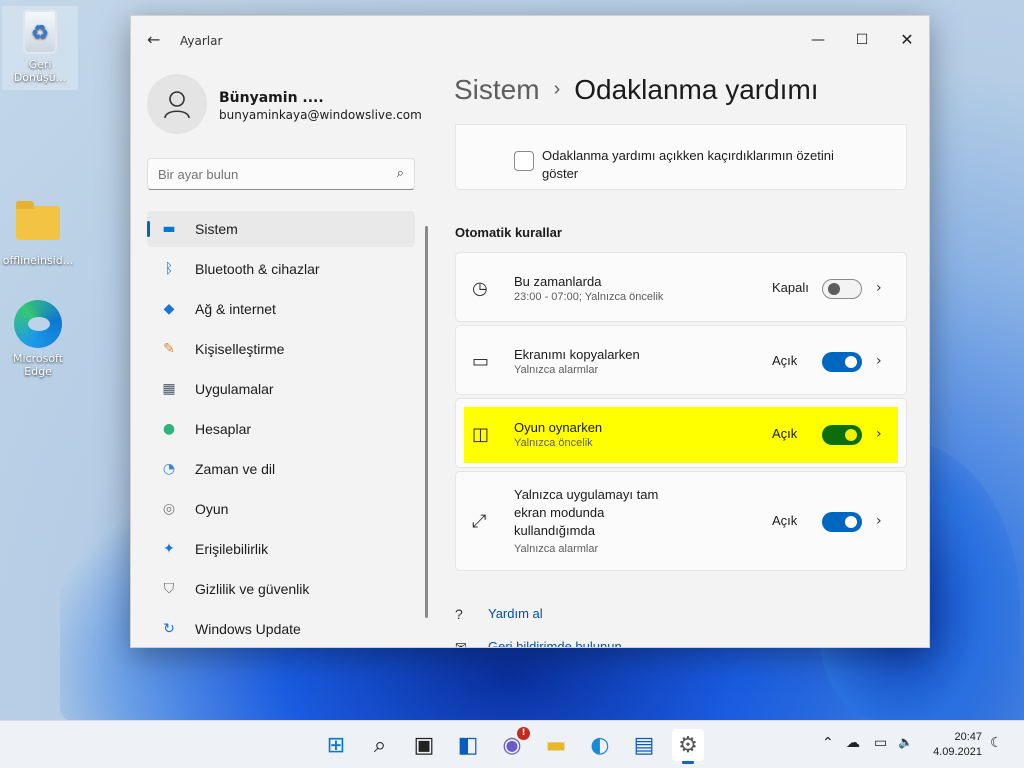 The image size is (1024, 768). Describe the element at coordinates (497, 89) in the screenshot. I see `breadcrumb-sistem: Sistem` at that location.